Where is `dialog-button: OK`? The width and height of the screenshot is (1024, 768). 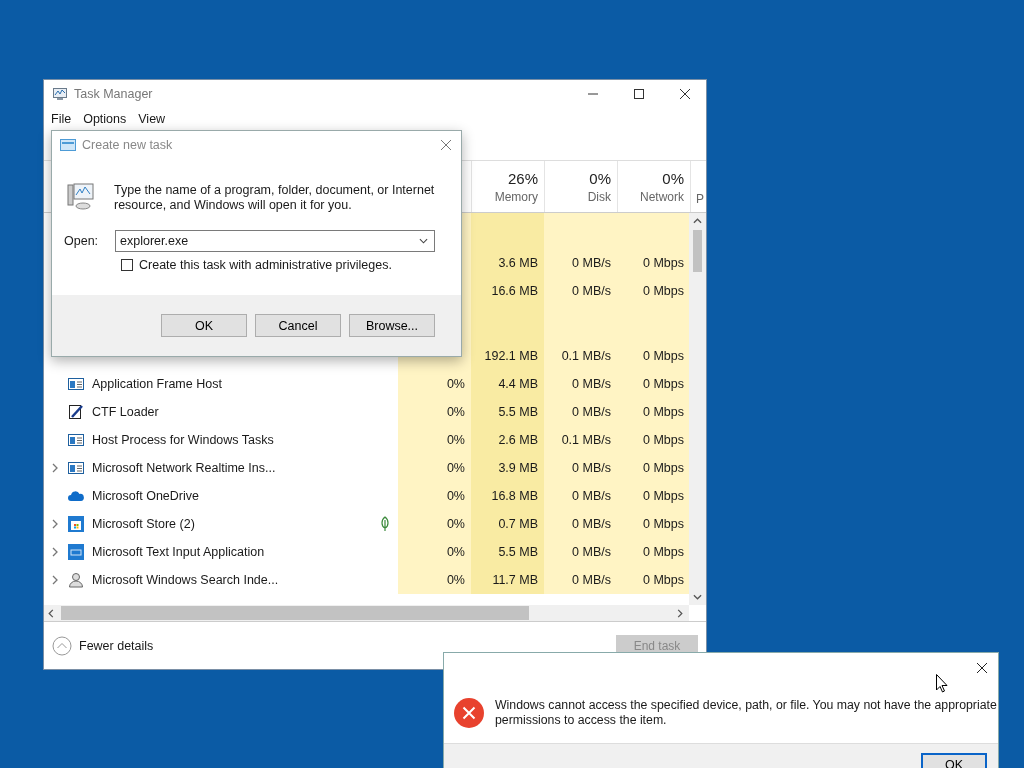 dialog-button: OK is located at coordinates (204, 325).